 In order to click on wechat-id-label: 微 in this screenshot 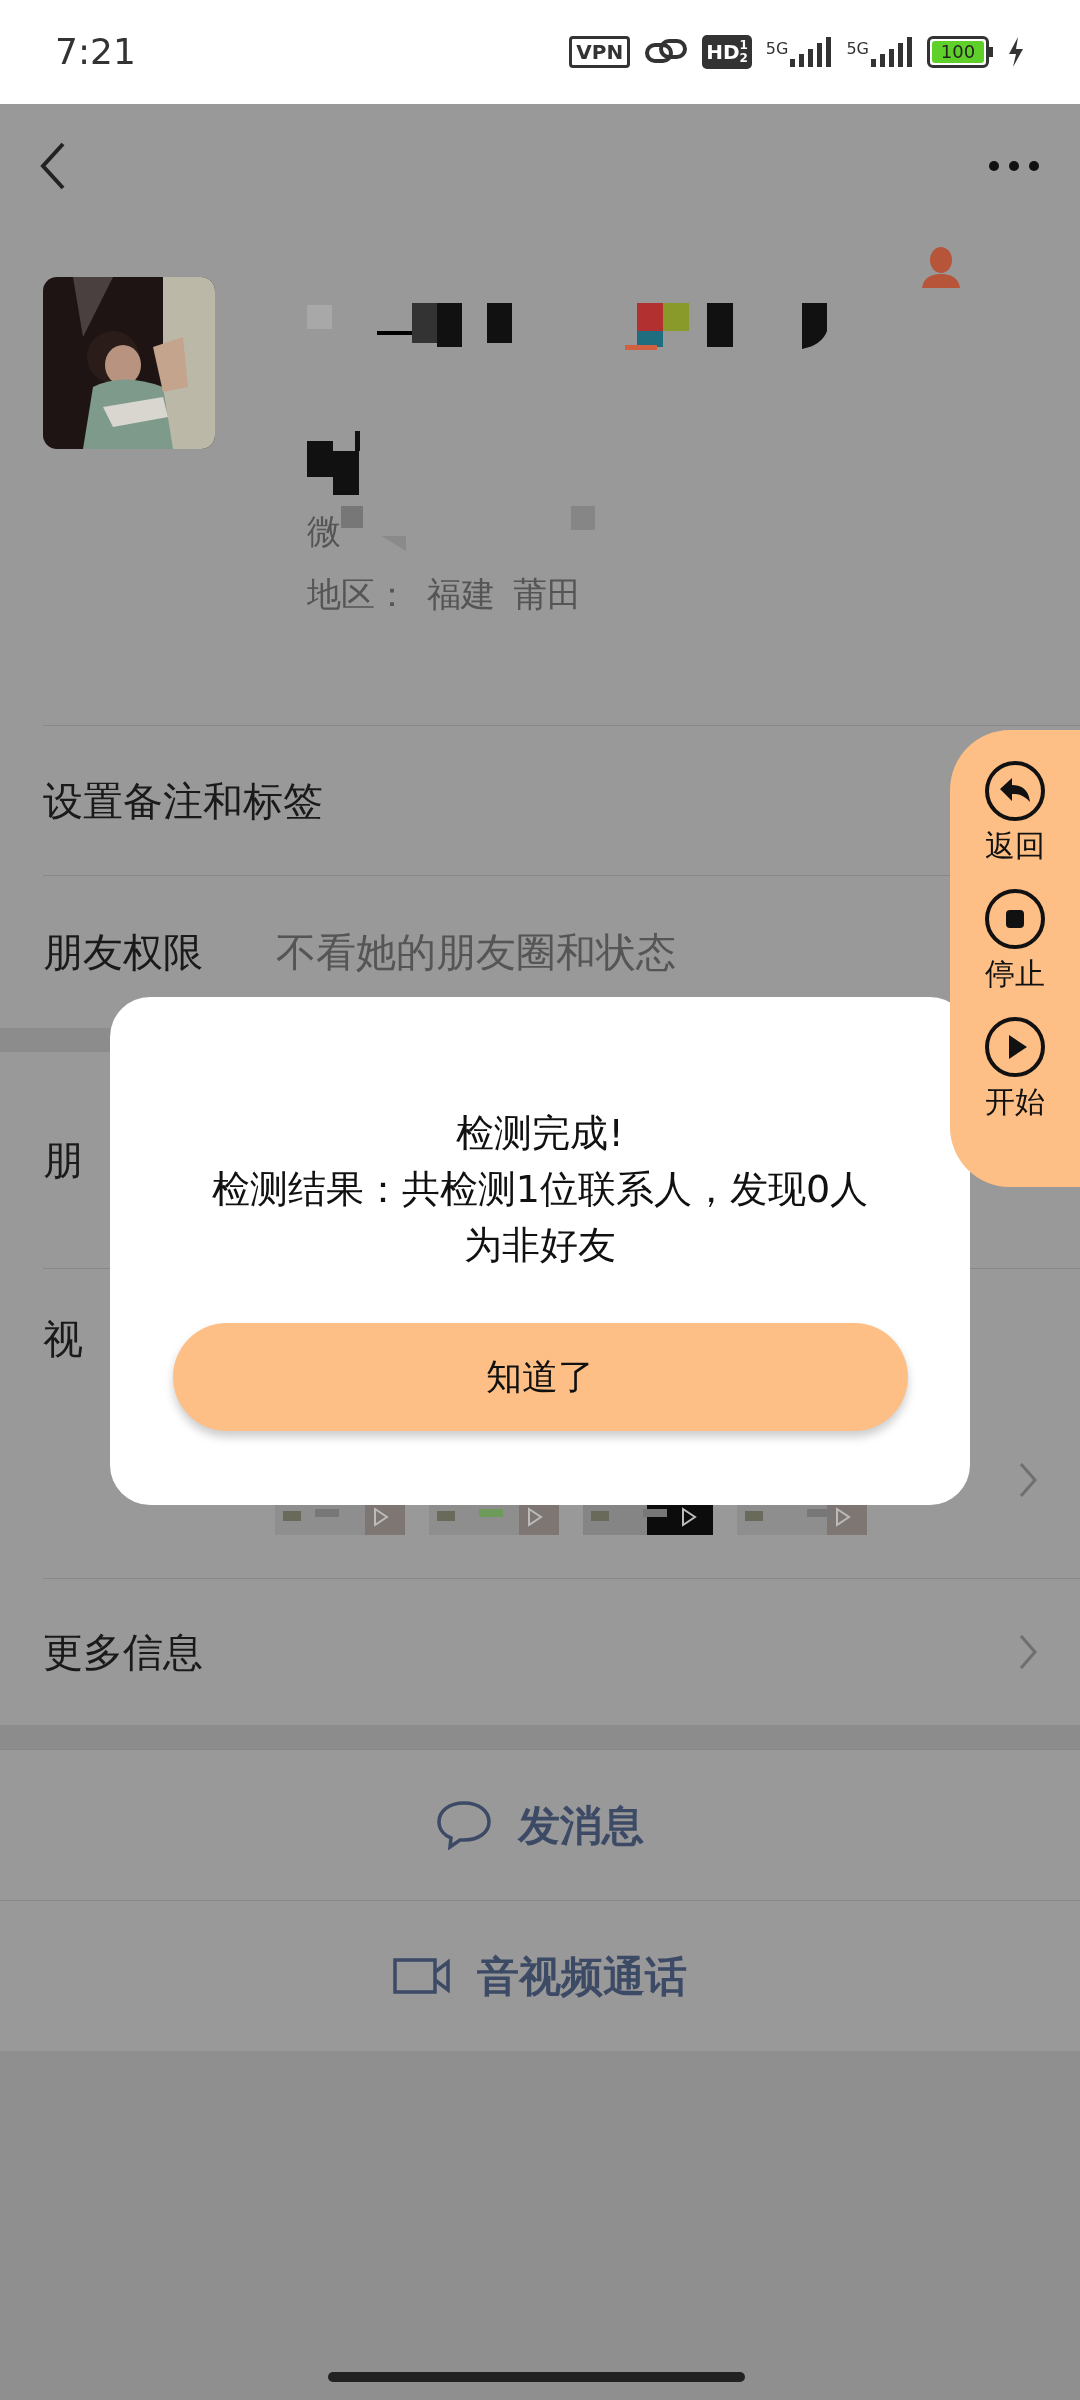, I will do `click(324, 531)`.